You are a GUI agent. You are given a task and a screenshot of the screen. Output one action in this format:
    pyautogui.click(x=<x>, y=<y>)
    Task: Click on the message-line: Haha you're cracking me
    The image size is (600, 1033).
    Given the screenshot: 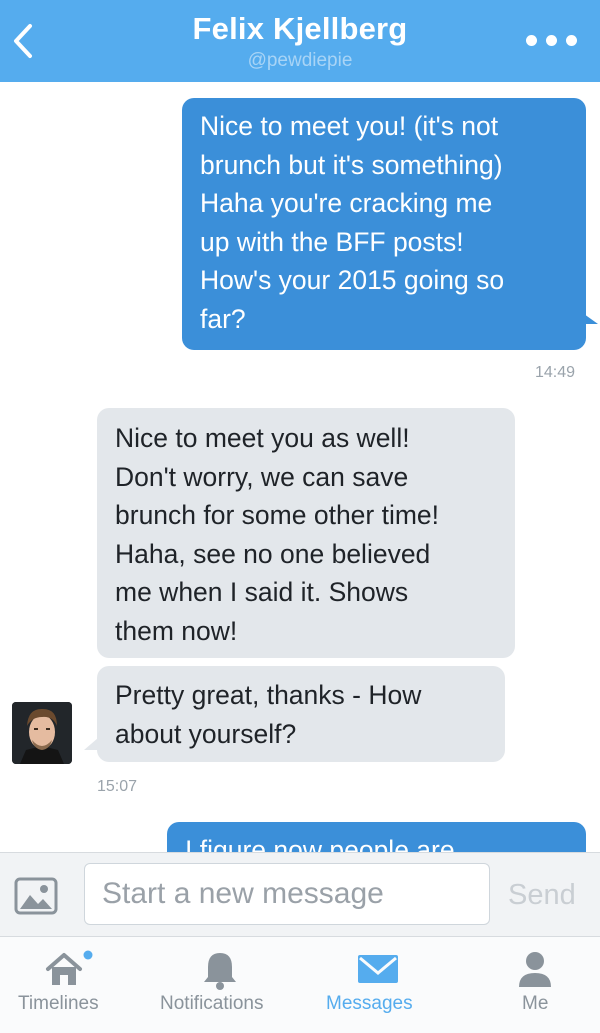 What is the action you would take?
    pyautogui.click(x=346, y=203)
    